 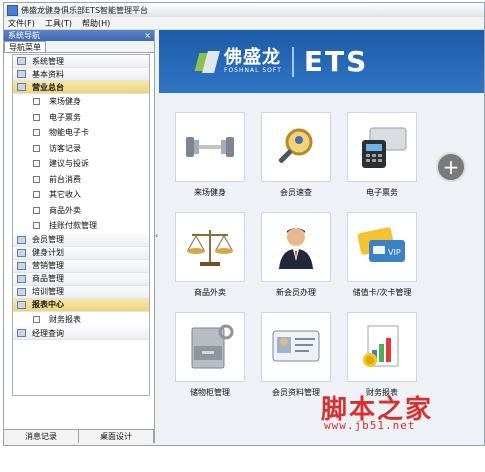 I want to click on banner: 佛盛龙 FOSHNAL SOFT ETS, so click(x=321, y=61).